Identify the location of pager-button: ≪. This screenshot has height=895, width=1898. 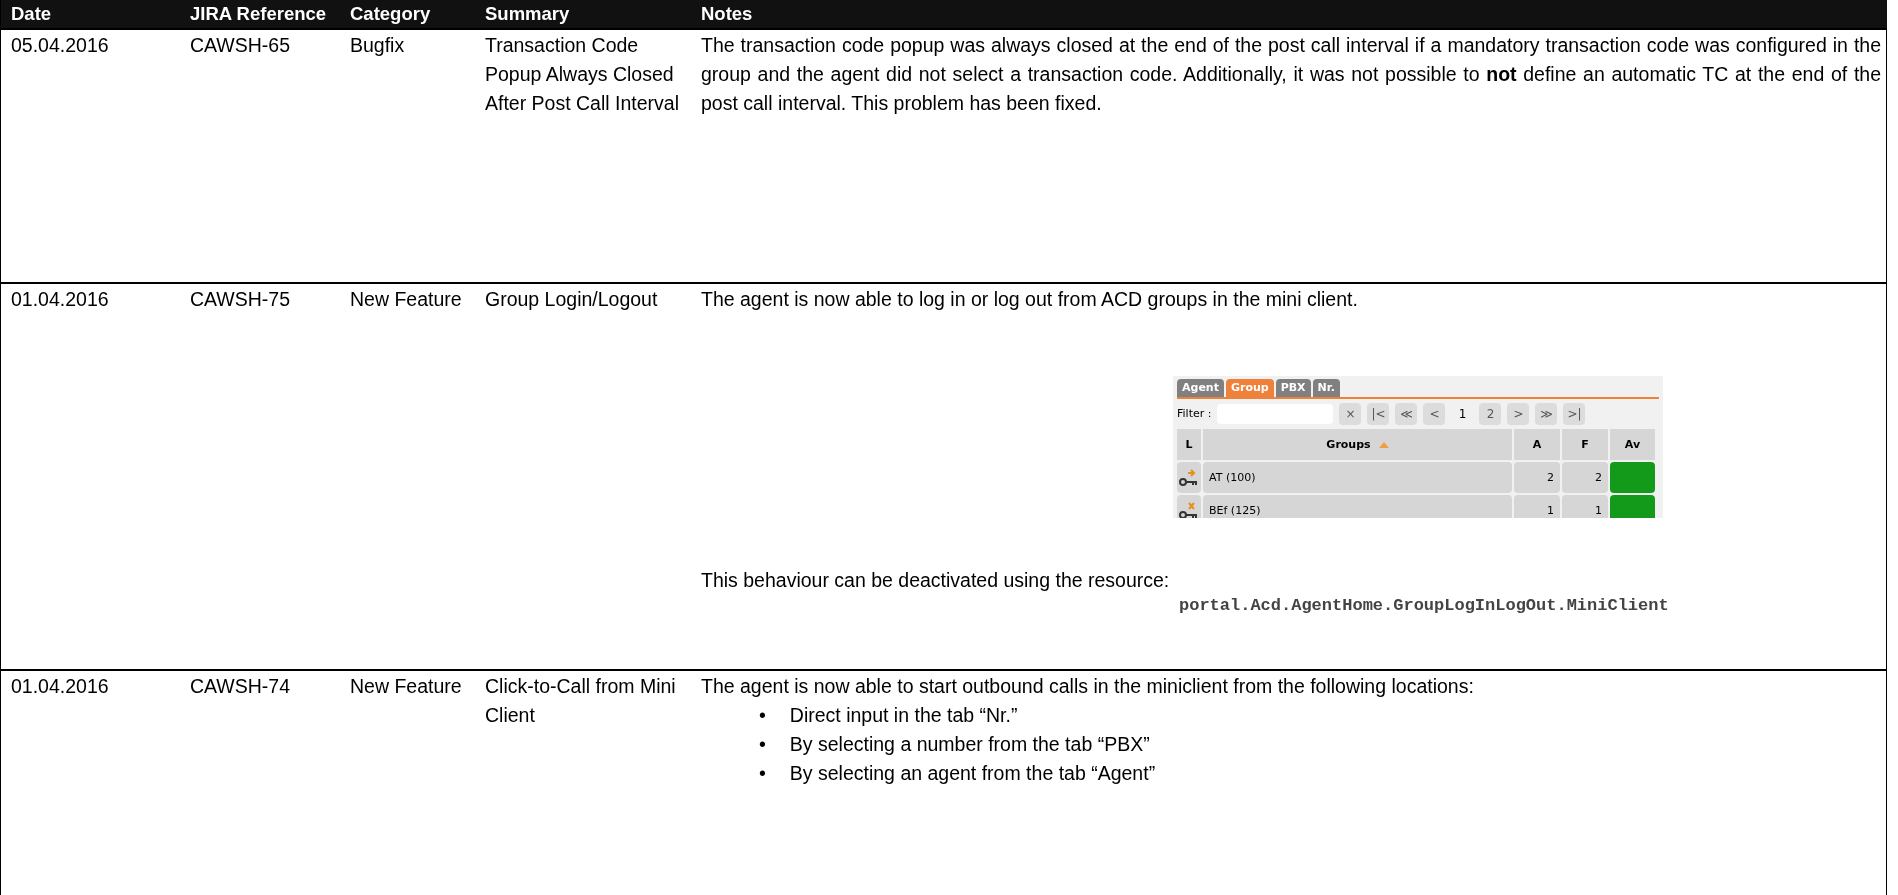
(1406, 414).